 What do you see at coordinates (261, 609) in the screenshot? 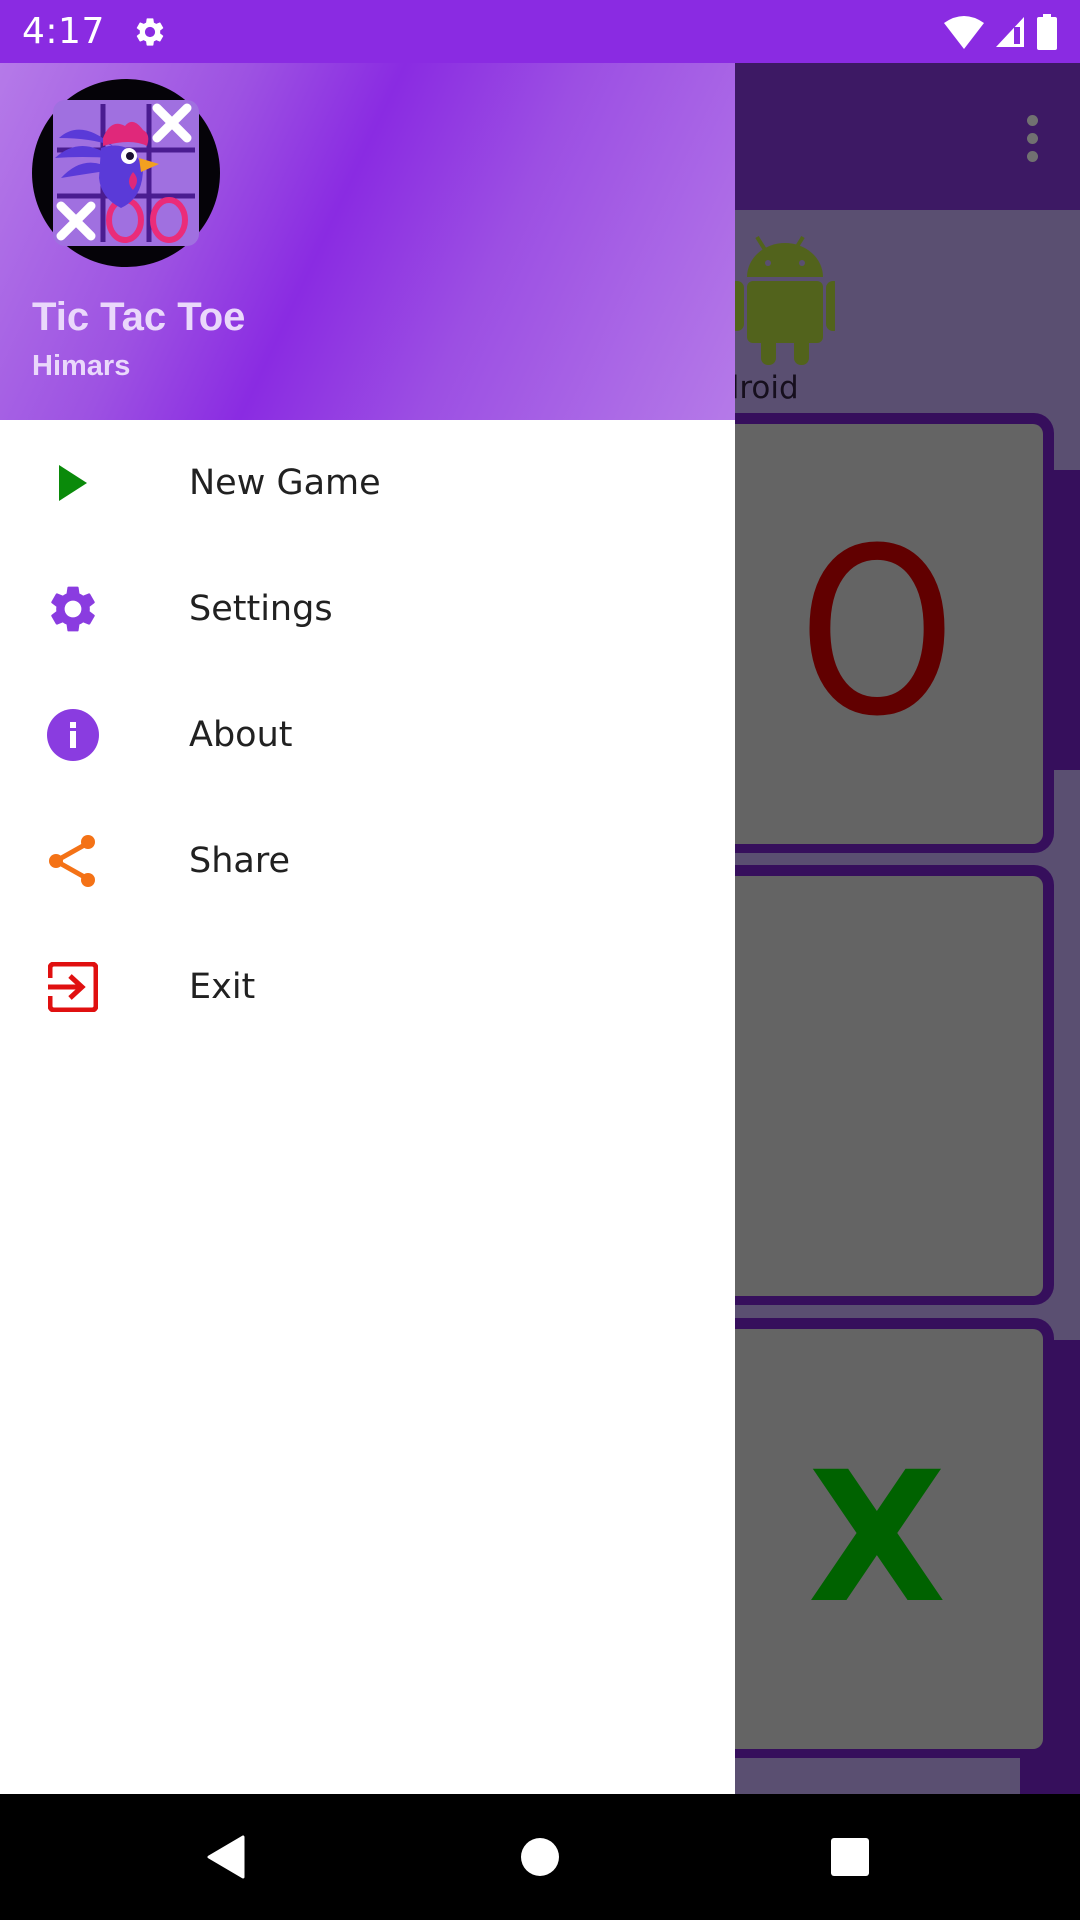
I see `menu-item-label: Settings` at bounding box center [261, 609].